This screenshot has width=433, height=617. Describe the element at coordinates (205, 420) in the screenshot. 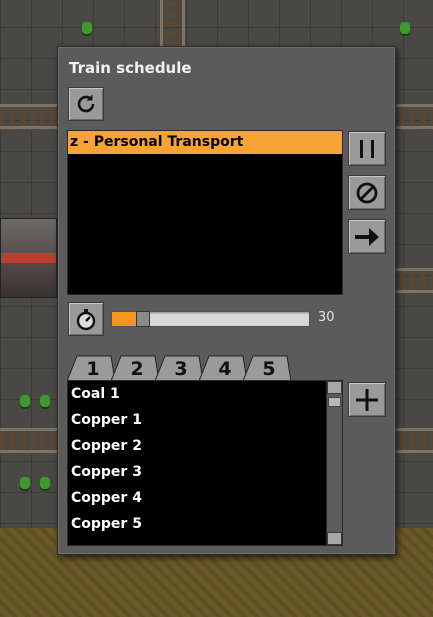

I see `list-item: Copper 1` at that location.